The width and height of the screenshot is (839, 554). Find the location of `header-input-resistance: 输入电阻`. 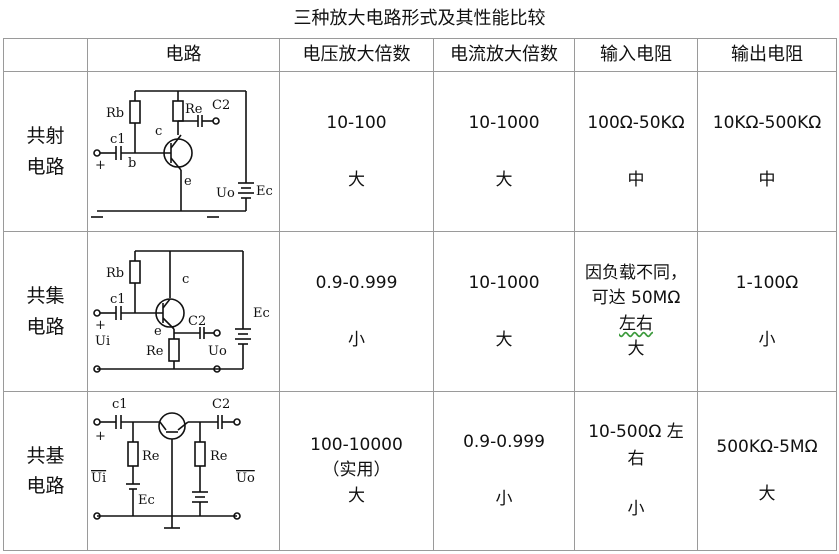

header-input-resistance: 输入电阻 is located at coordinates (636, 55).